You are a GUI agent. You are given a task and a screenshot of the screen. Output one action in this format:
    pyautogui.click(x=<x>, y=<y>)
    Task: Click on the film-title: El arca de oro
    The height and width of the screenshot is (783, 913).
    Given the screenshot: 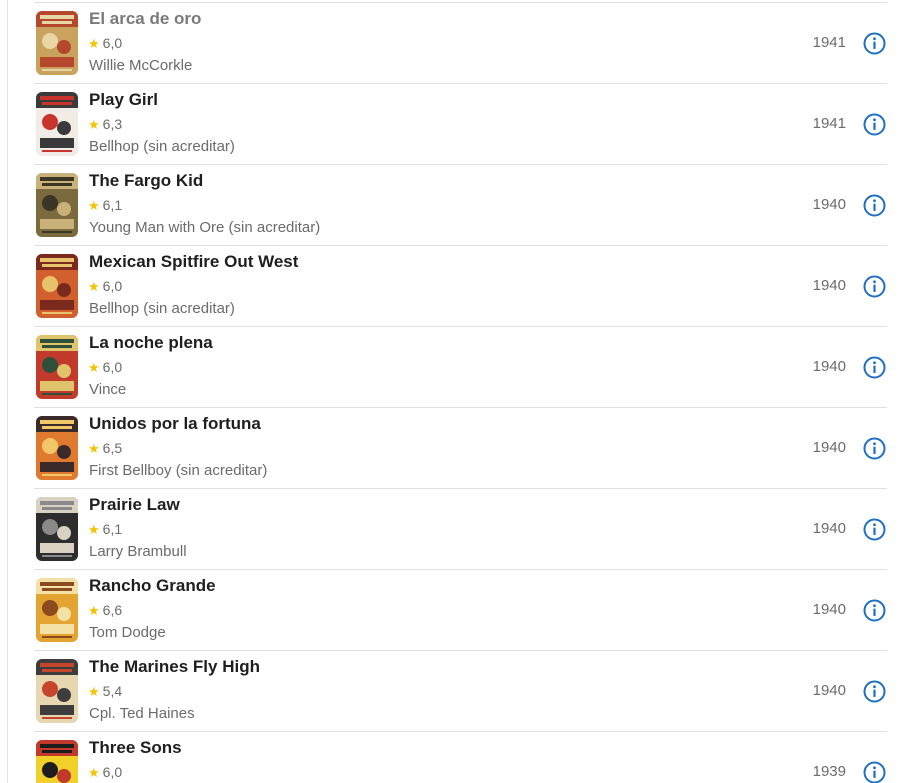 What is the action you would take?
    pyautogui.click(x=145, y=19)
    